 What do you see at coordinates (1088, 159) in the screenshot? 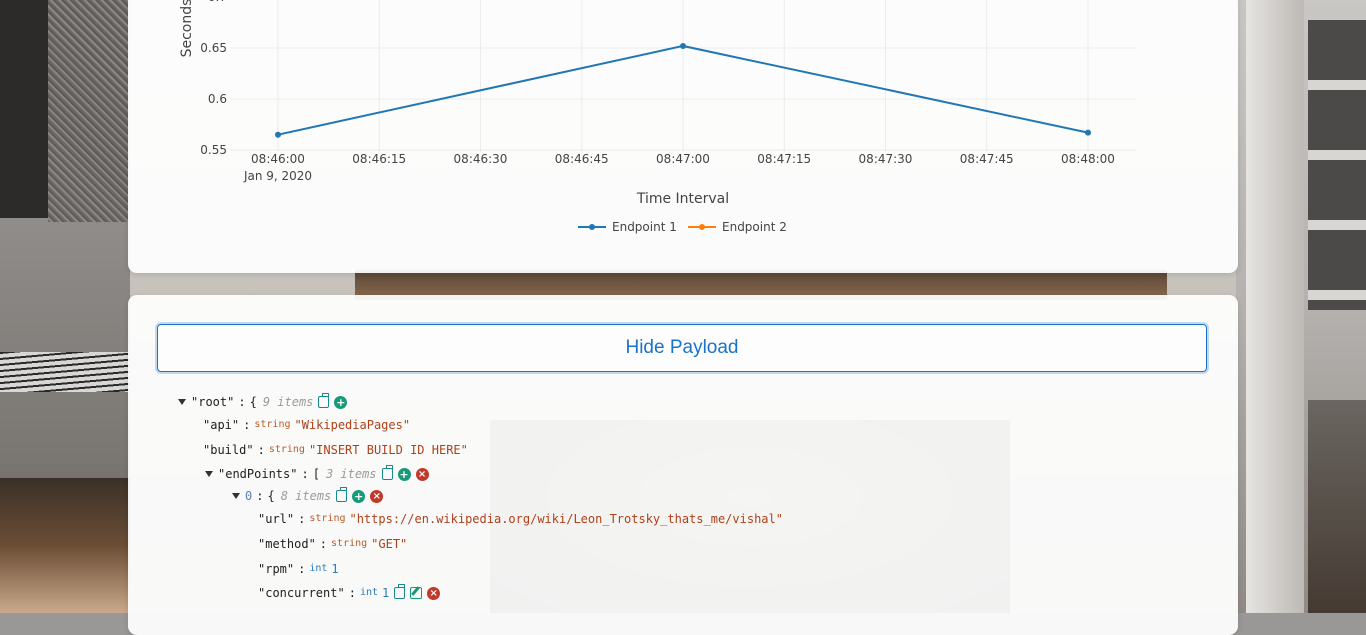
I see `x-tick-label: 08:48:00` at bounding box center [1088, 159].